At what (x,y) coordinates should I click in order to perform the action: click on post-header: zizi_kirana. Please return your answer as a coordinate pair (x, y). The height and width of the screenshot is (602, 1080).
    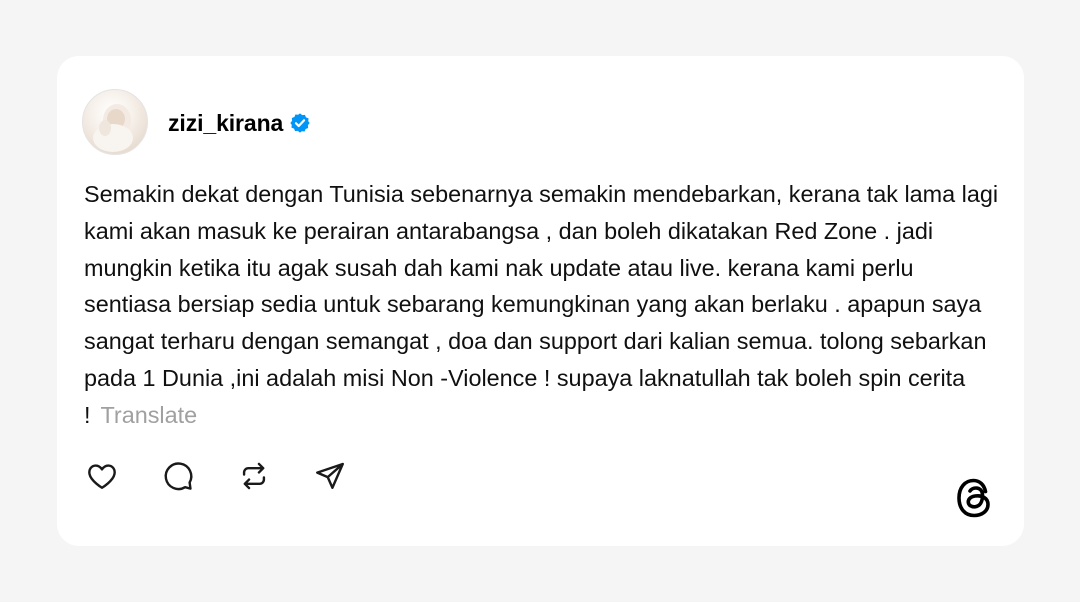
    Looking at the image, I should click on (239, 123).